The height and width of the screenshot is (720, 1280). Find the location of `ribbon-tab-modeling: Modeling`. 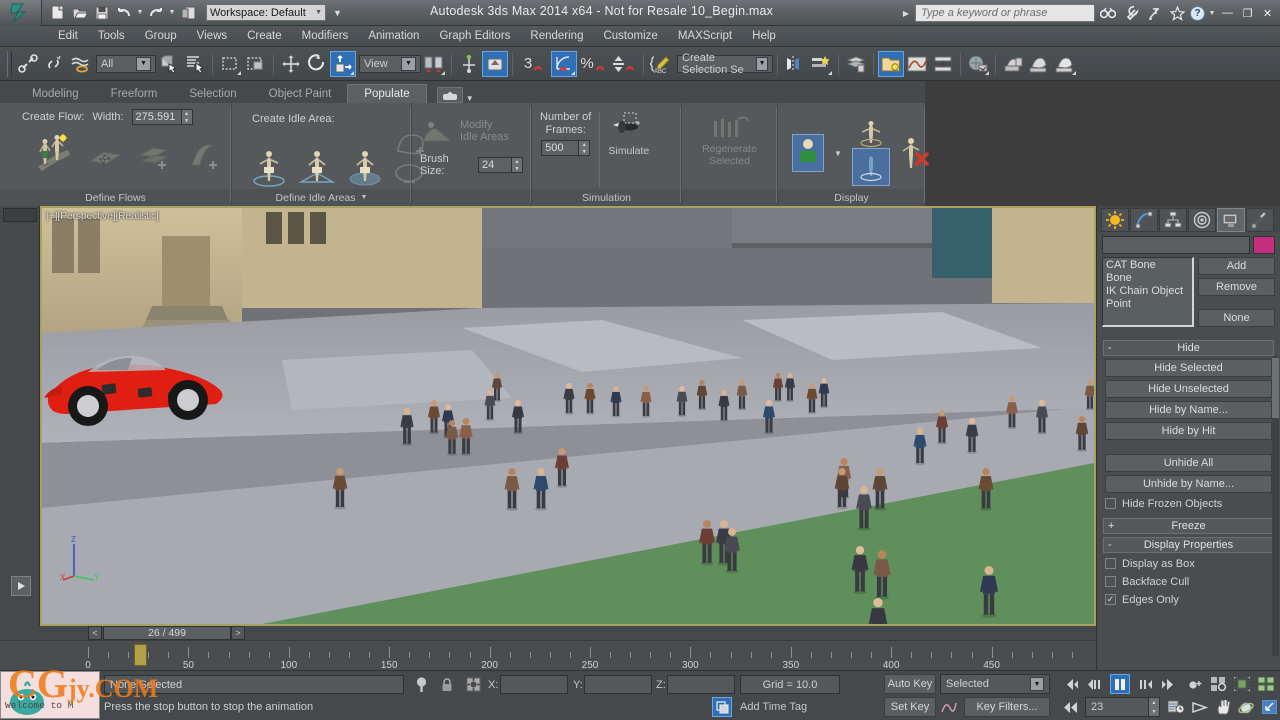

ribbon-tab-modeling: Modeling is located at coordinates (55, 94).